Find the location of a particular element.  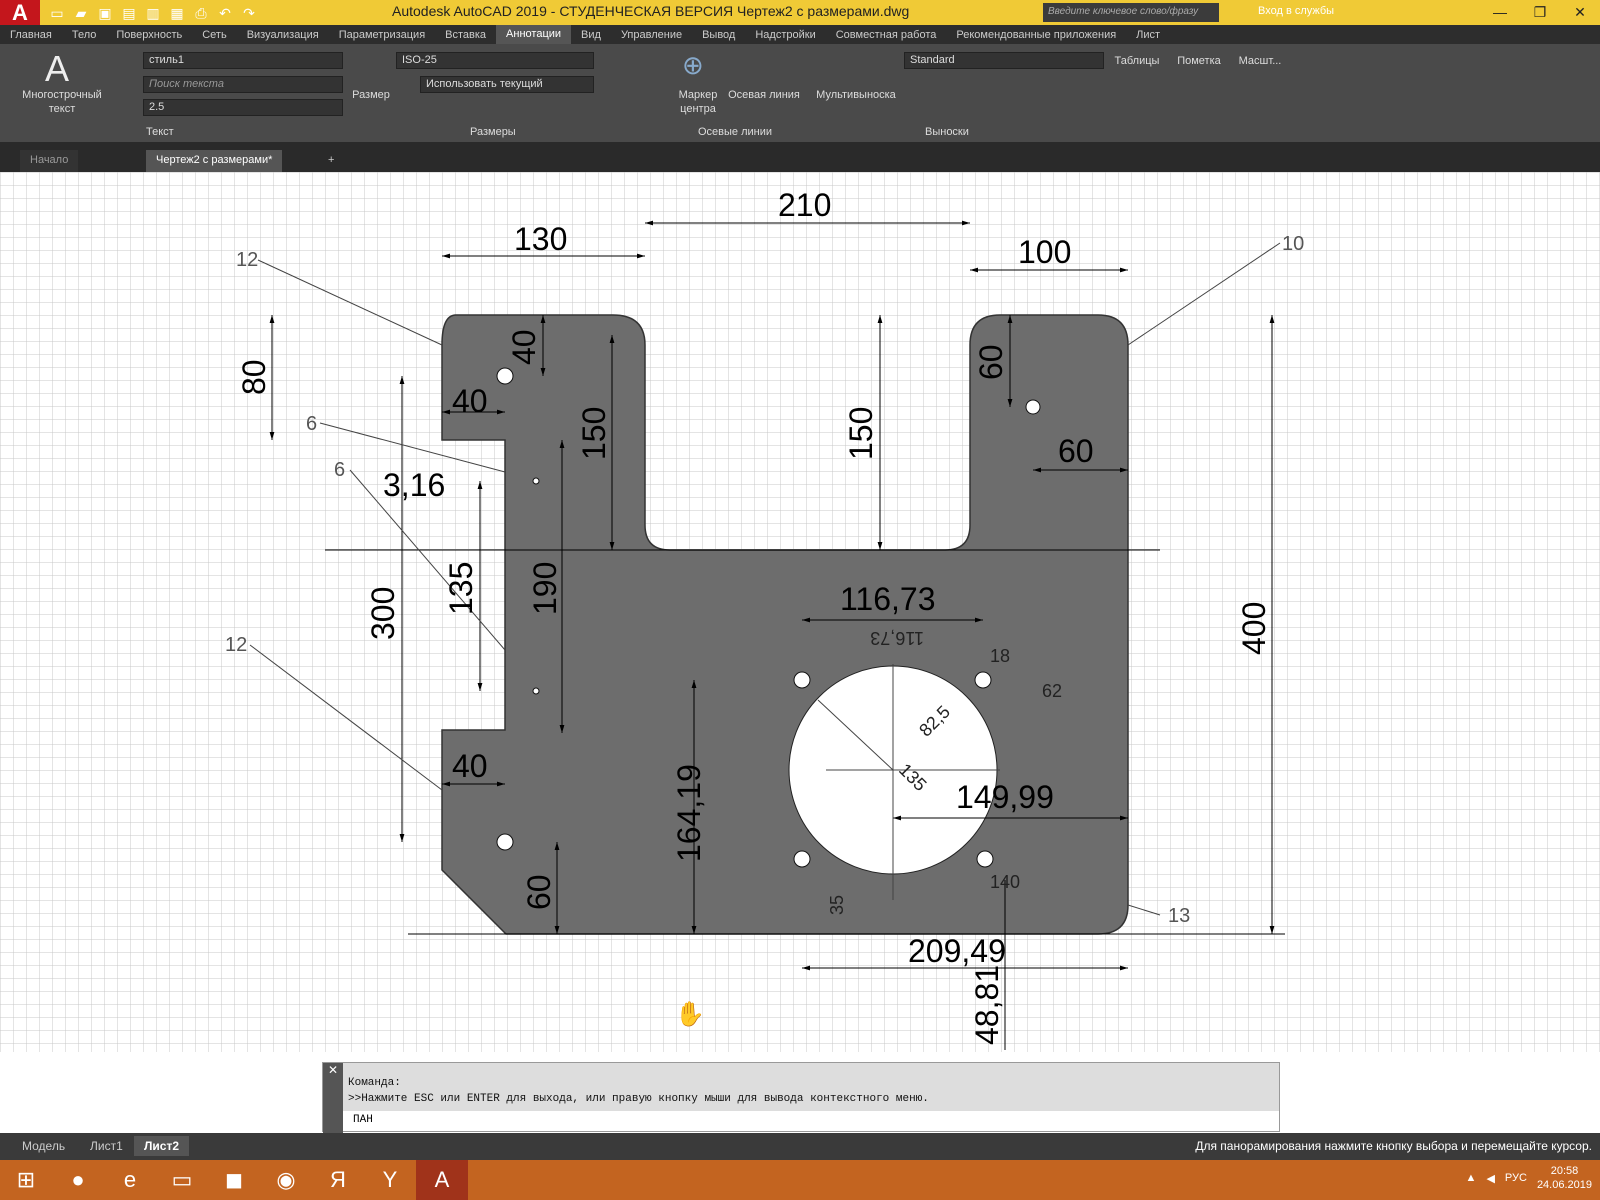

markup-button: Пометка is located at coordinates (1199, 61).